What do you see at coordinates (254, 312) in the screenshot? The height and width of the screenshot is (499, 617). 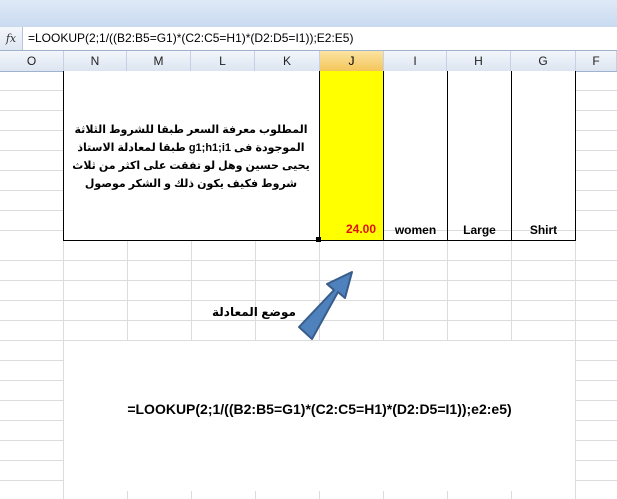 I see `arrow-label: موضع المعادلة` at bounding box center [254, 312].